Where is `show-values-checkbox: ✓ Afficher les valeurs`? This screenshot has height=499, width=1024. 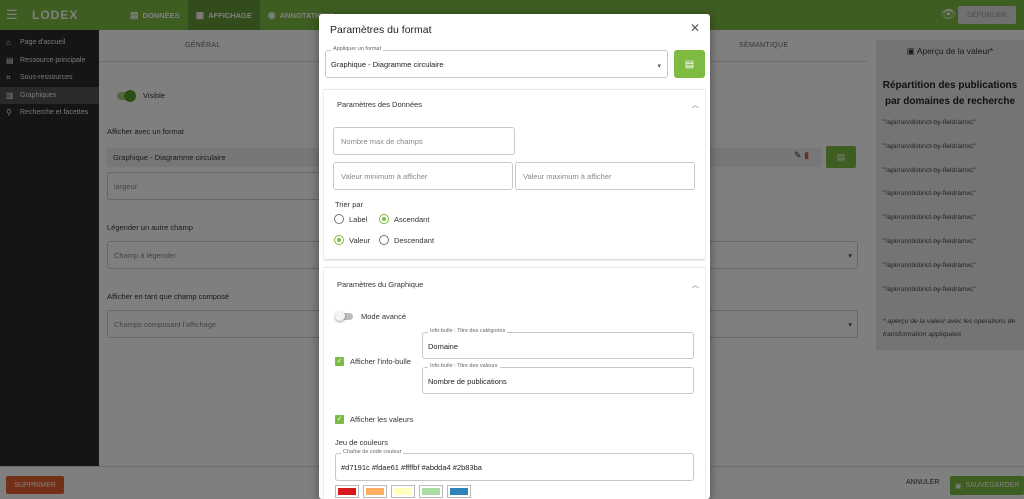
show-values-checkbox: ✓ Afficher les valeurs is located at coordinates (374, 419).